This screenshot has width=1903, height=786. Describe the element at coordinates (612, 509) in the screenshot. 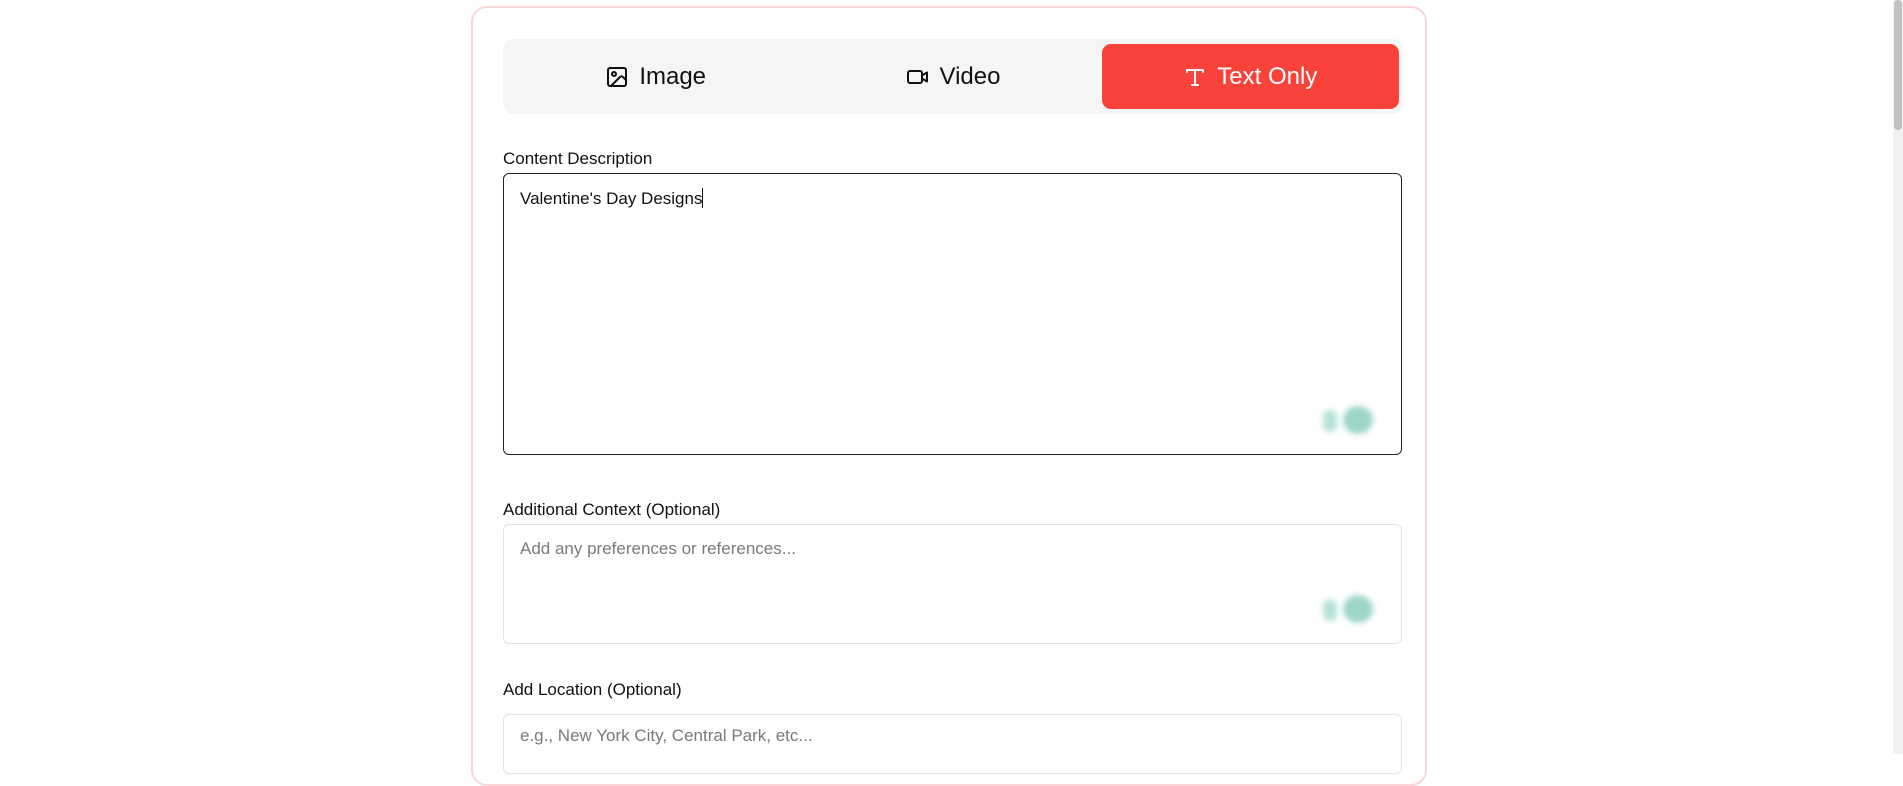

I see `additional-context-label: Additional Context (Optional)` at that location.